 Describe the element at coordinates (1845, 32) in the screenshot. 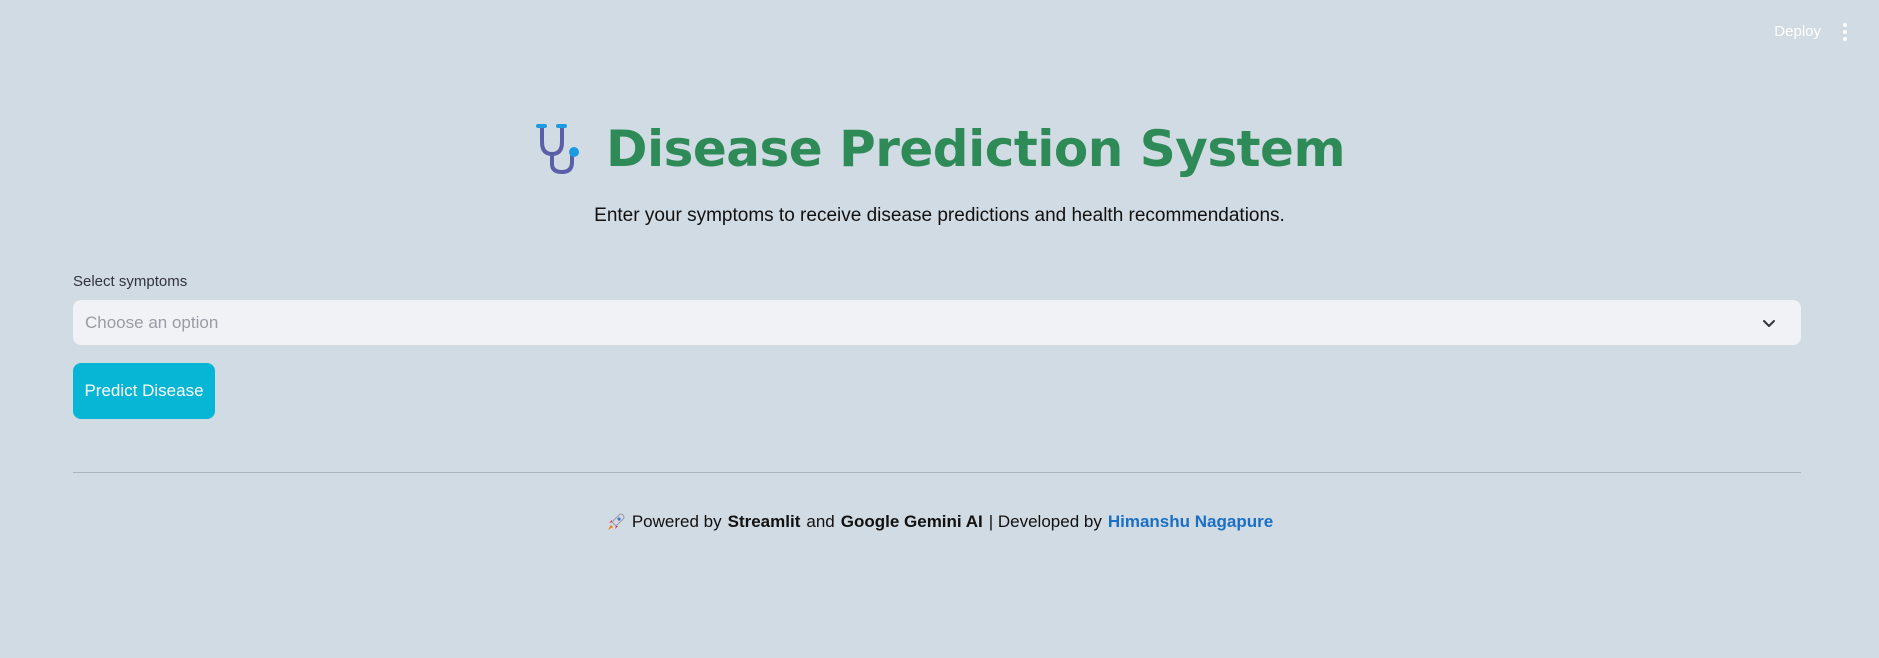

I see `more-options-icon` at that location.